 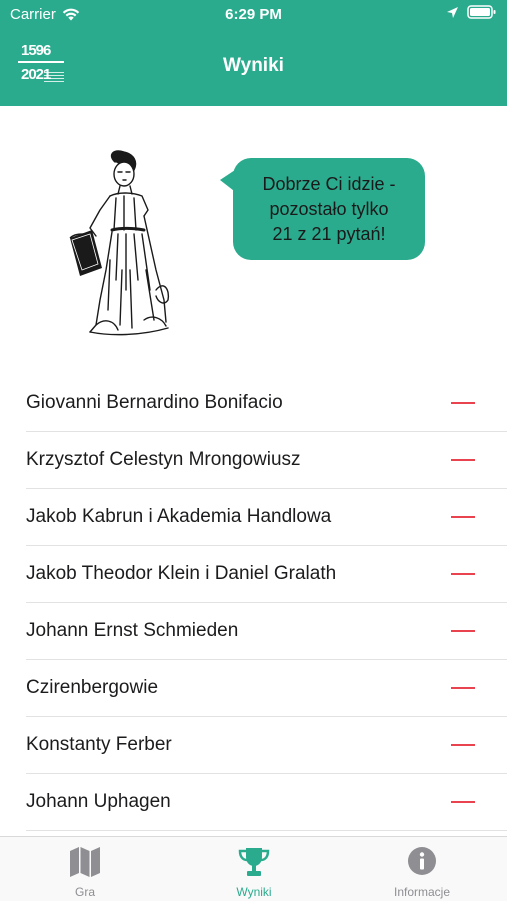 I want to click on result-name: Czirenbergowie, so click(x=92, y=687).